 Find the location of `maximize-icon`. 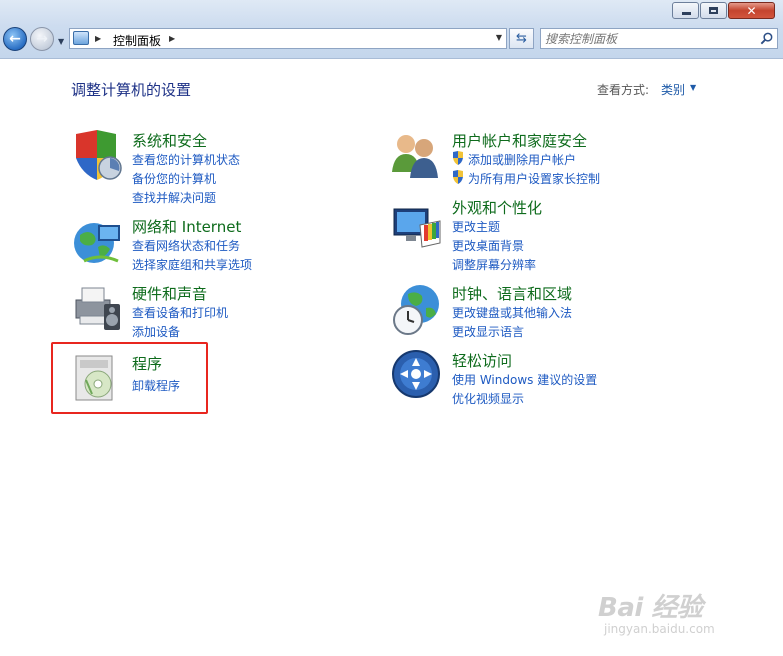

maximize-icon is located at coordinates (713, 10).